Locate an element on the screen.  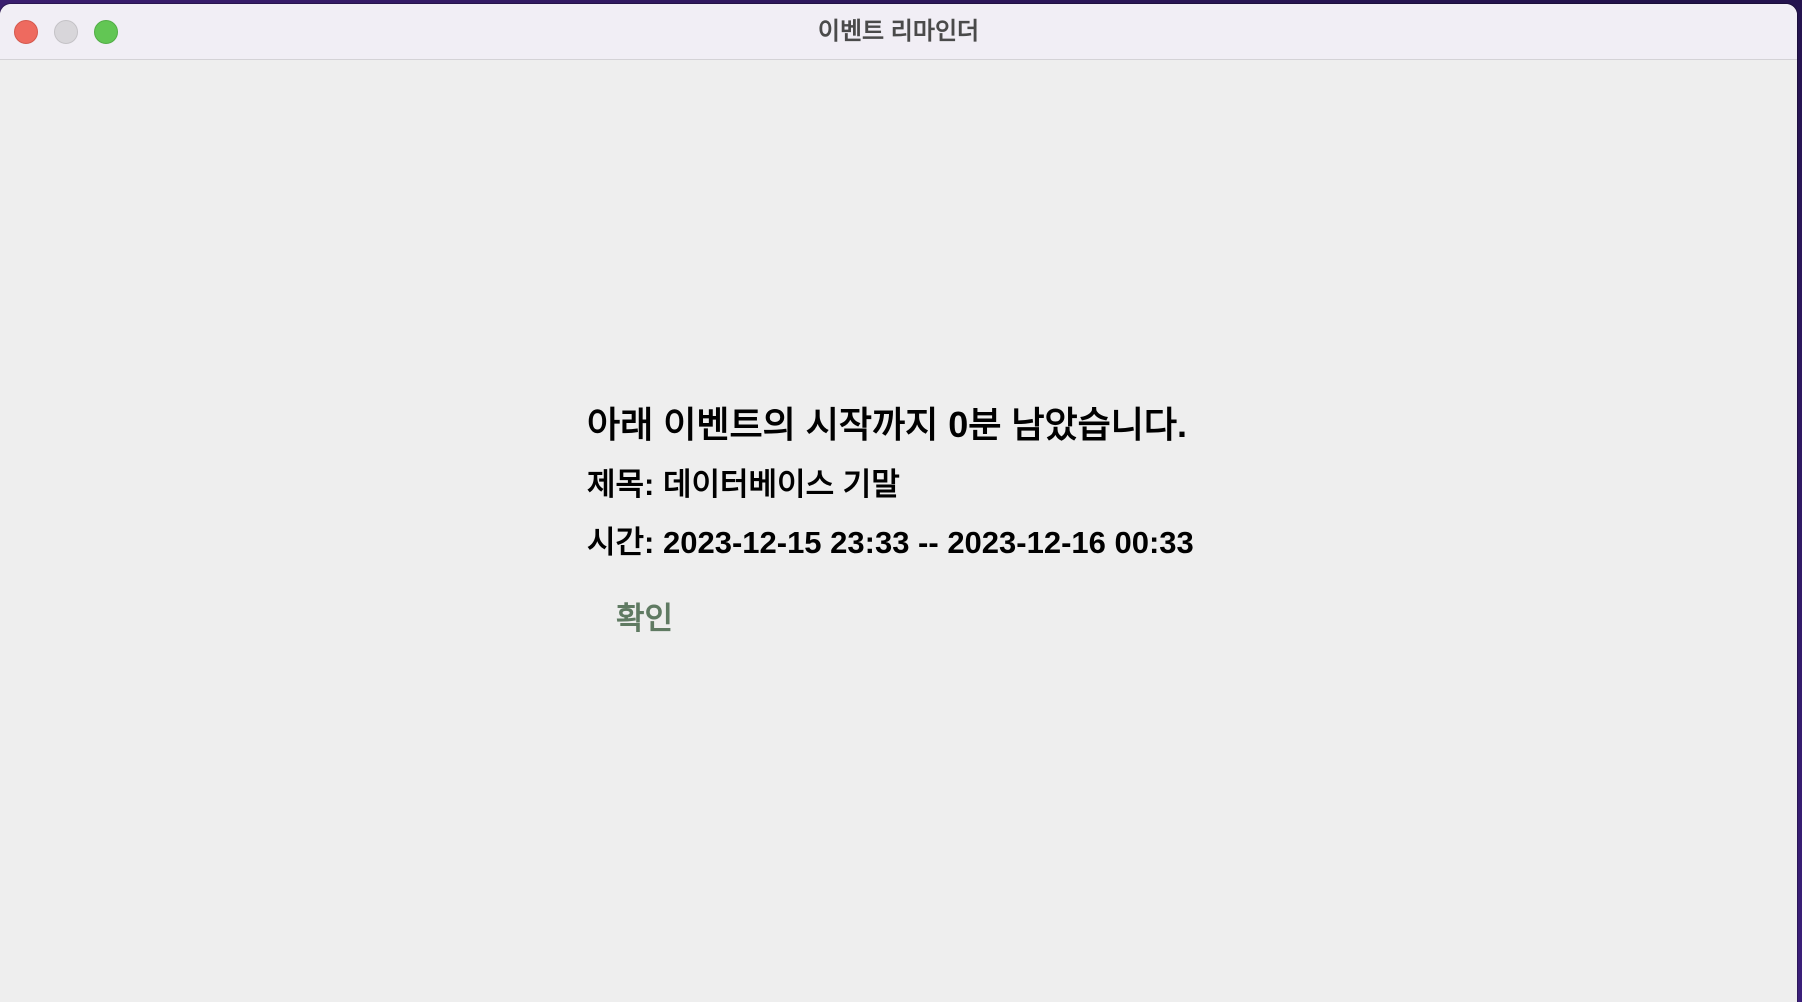
window-title: 이벤트 리마인더 is located at coordinates (898, 31).